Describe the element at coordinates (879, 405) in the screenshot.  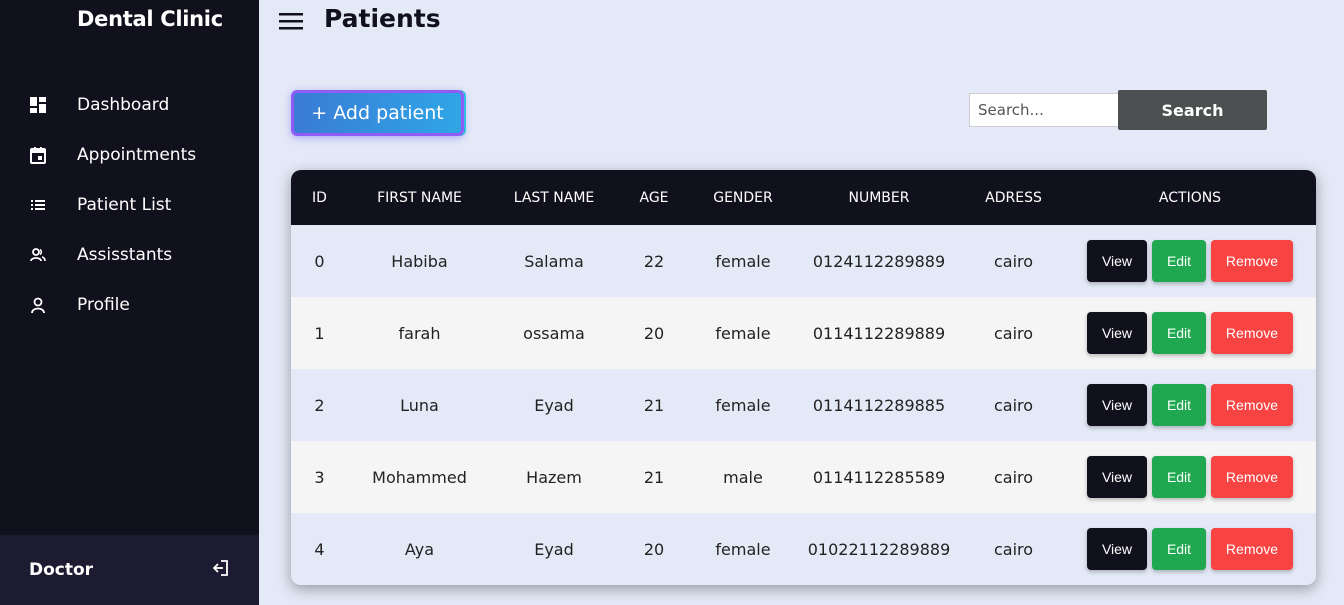
I see `cell-number: 0114112289885` at that location.